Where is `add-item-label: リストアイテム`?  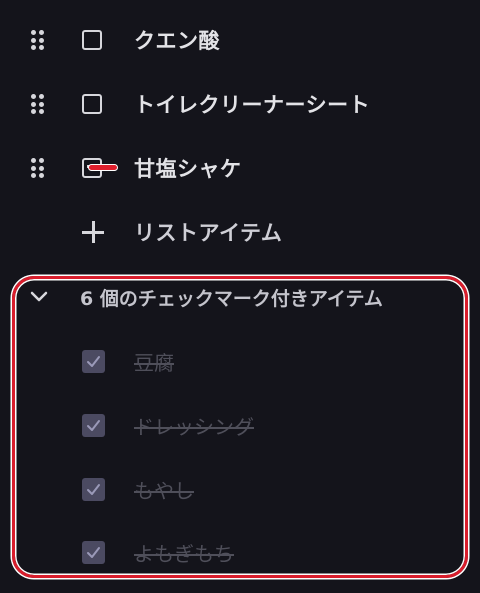 add-item-label: リストアイテム is located at coordinates (208, 232).